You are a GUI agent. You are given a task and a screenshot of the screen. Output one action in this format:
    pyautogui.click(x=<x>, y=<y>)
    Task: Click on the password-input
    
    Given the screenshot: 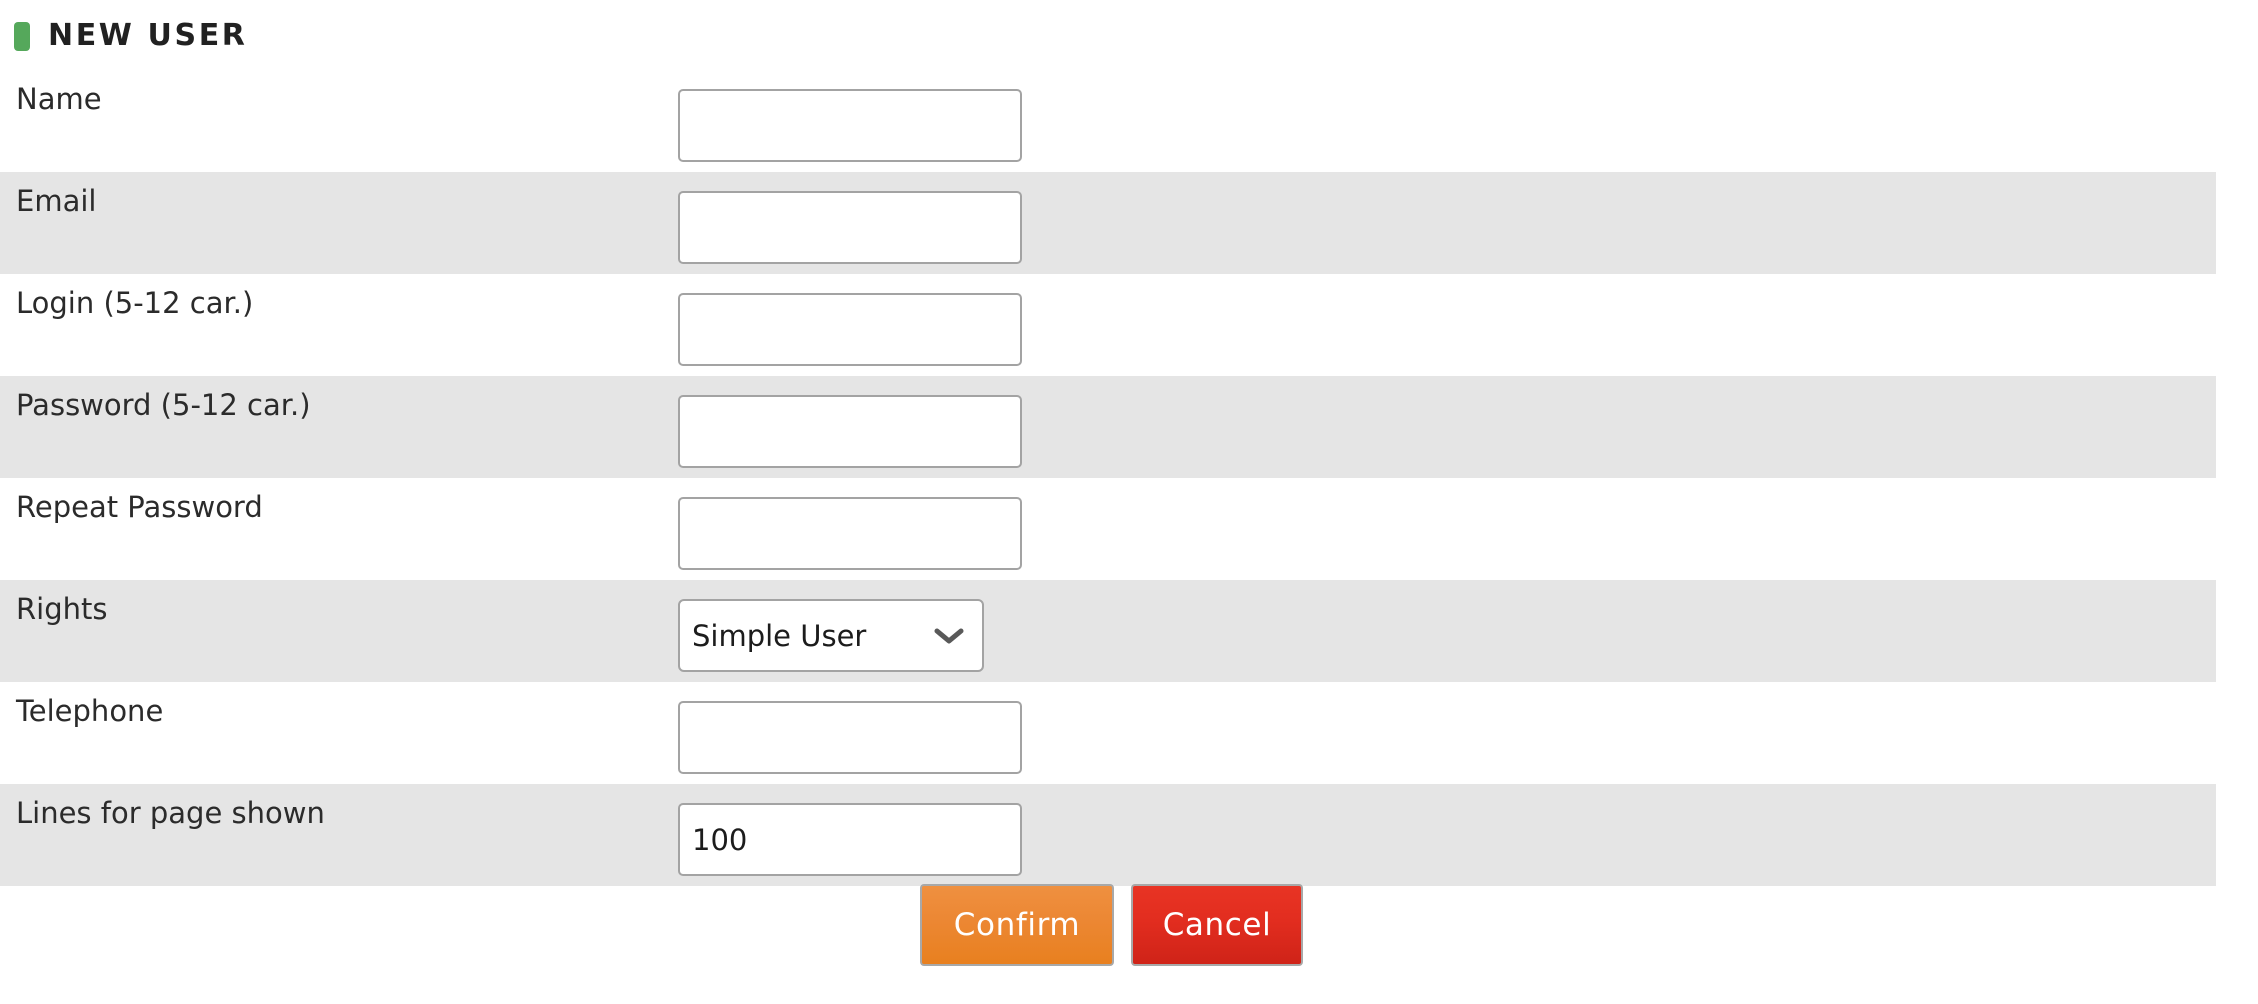 What is the action you would take?
    pyautogui.click(x=850, y=431)
    